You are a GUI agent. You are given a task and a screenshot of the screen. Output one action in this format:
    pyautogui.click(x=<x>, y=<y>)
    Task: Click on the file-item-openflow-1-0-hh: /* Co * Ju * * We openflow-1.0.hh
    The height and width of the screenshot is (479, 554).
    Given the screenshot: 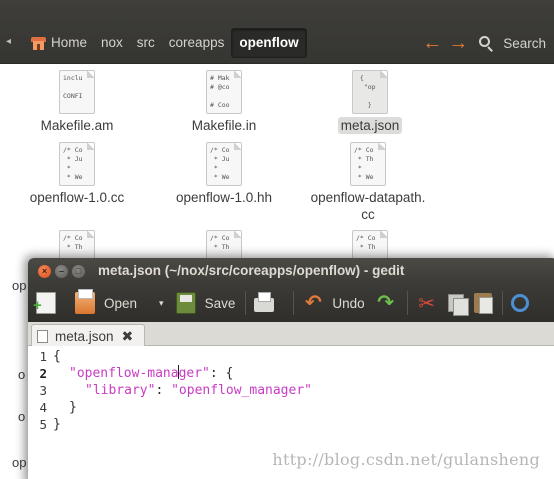 What is the action you would take?
    pyautogui.click(x=224, y=174)
    